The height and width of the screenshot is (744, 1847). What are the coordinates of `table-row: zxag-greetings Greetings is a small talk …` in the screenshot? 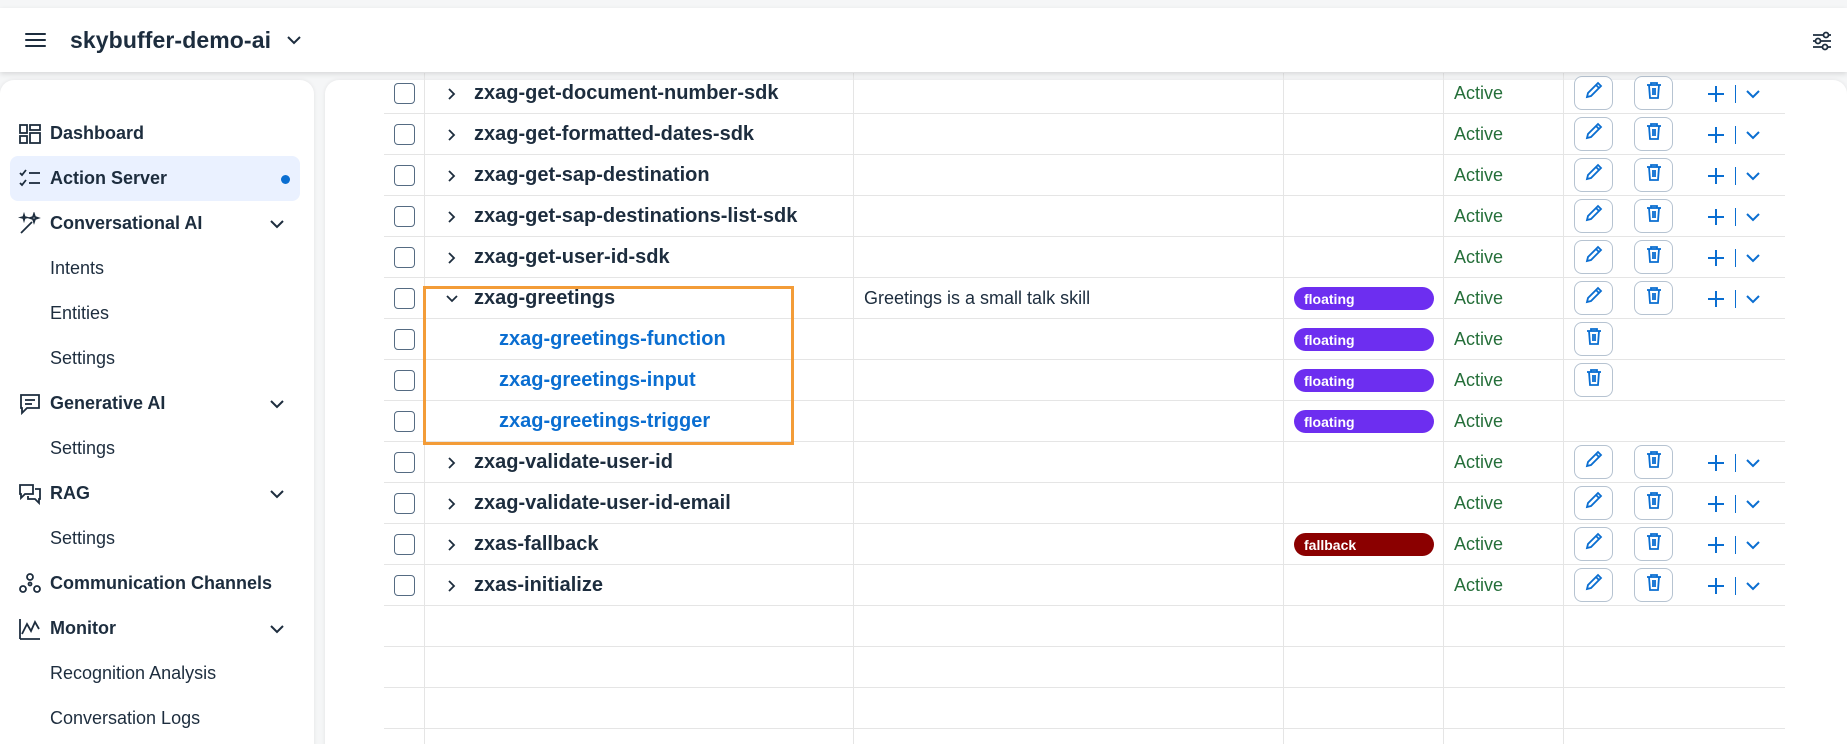 It's located at (1084, 298).